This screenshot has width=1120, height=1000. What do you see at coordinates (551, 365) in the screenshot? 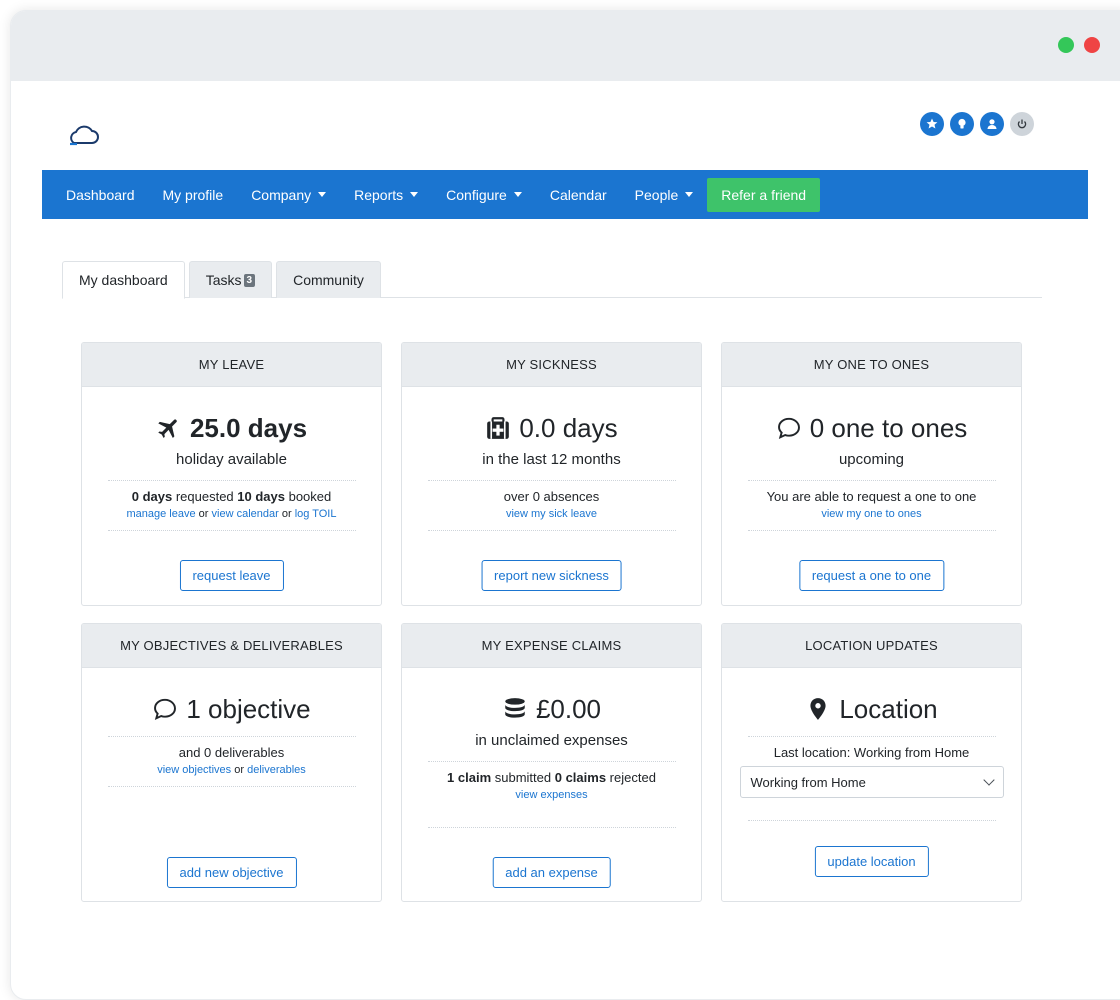
I see `card-header: MY SICKNESS` at bounding box center [551, 365].